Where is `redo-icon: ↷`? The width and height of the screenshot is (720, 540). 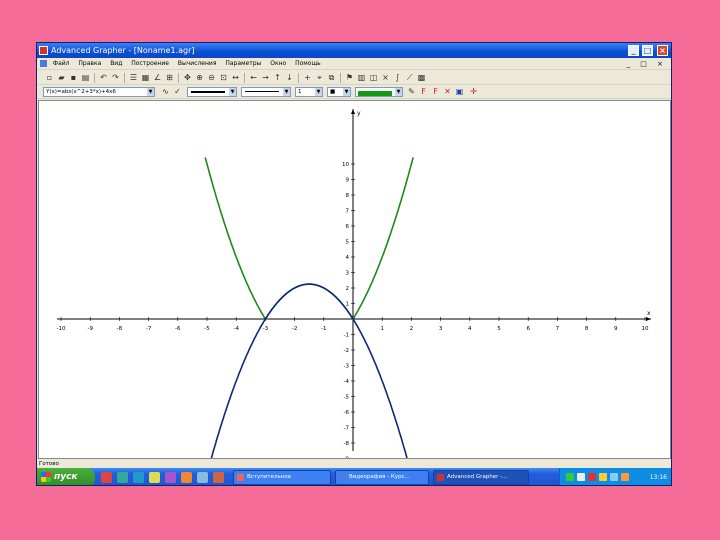
redo-icon: ↷ is located at coordinates (115, 77).